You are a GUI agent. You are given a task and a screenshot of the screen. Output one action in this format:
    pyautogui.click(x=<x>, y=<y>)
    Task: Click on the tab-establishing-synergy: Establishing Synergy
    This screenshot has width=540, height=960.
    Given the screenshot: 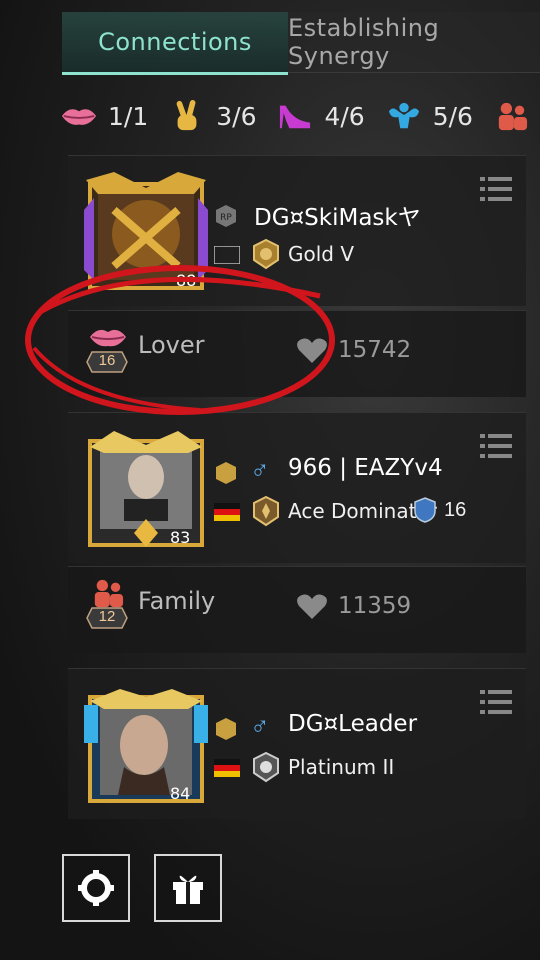 What is the action you would take?
    pyautogui.click(x=414, y=42)
    